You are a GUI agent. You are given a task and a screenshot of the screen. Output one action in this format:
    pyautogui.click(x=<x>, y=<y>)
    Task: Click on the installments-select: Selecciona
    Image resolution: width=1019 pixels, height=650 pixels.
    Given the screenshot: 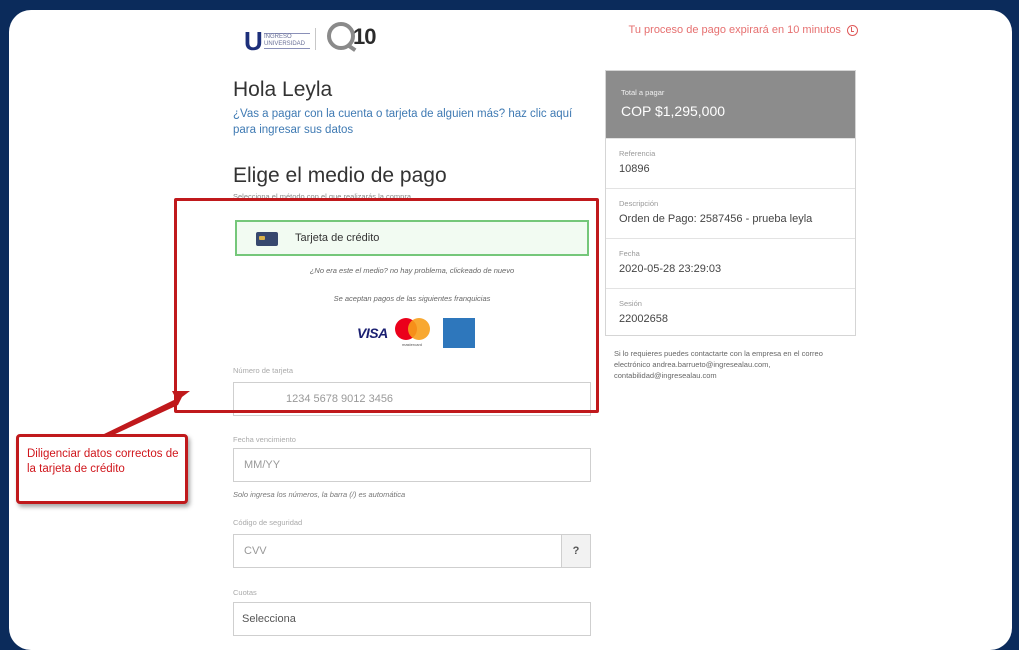 What is the action you would take?
    pyautogui.click(x=412, y=619)
    